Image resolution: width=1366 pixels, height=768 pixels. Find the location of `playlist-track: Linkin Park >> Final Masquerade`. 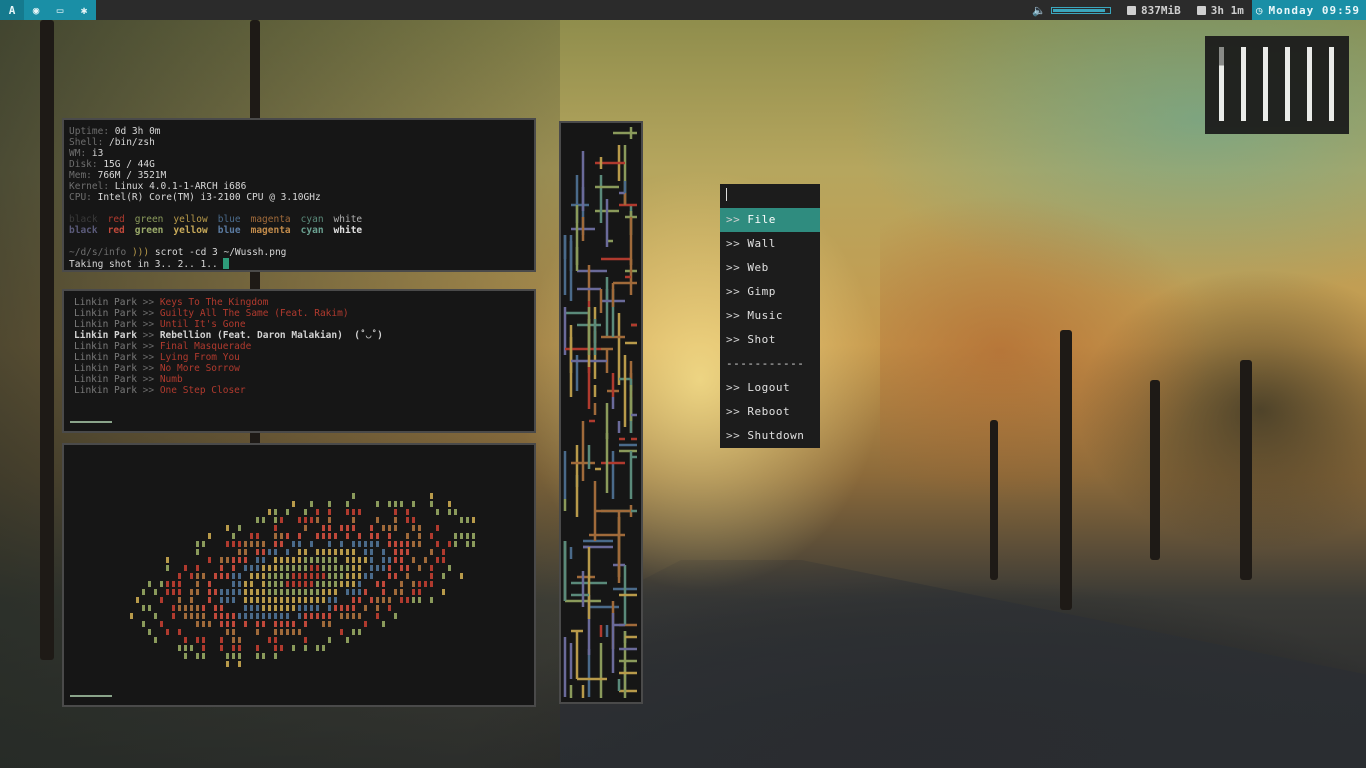

playlist-track: Linkin Park >> Final Masquerade is located at coordinates (299, 346).